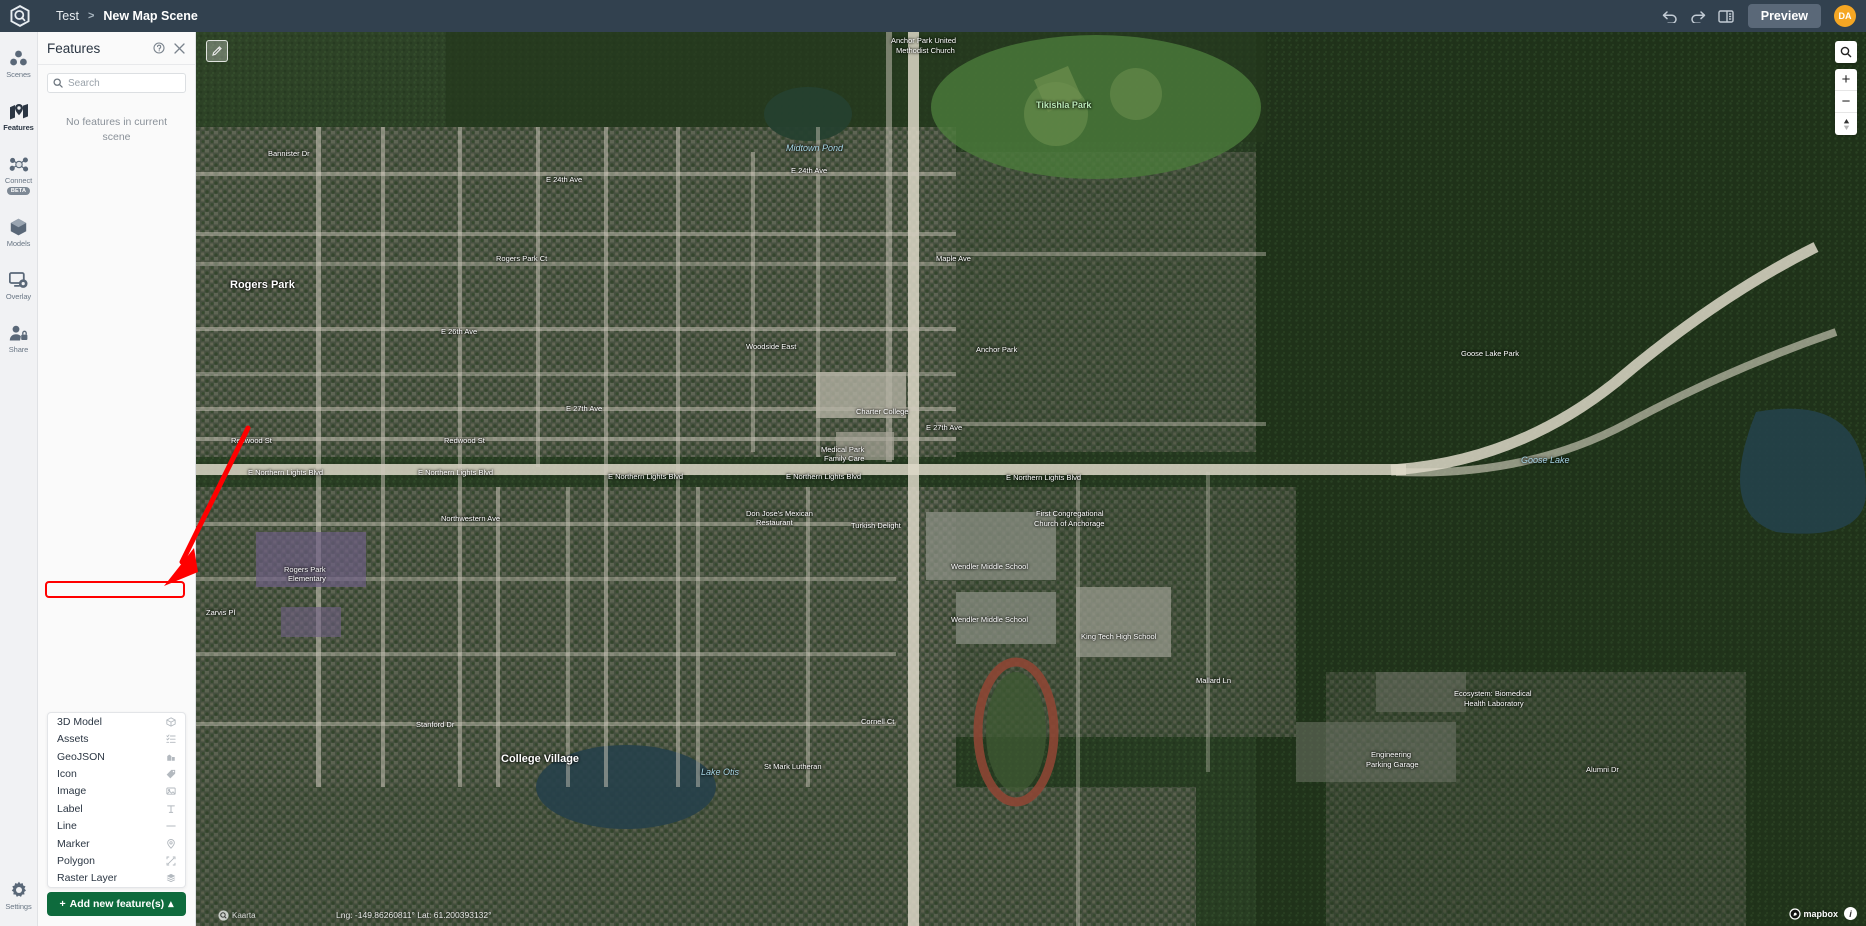 Image resolution: width=1866 pixels, height=926 pixels. I want to click on scenes-cubes-icon, so click(18, 57).